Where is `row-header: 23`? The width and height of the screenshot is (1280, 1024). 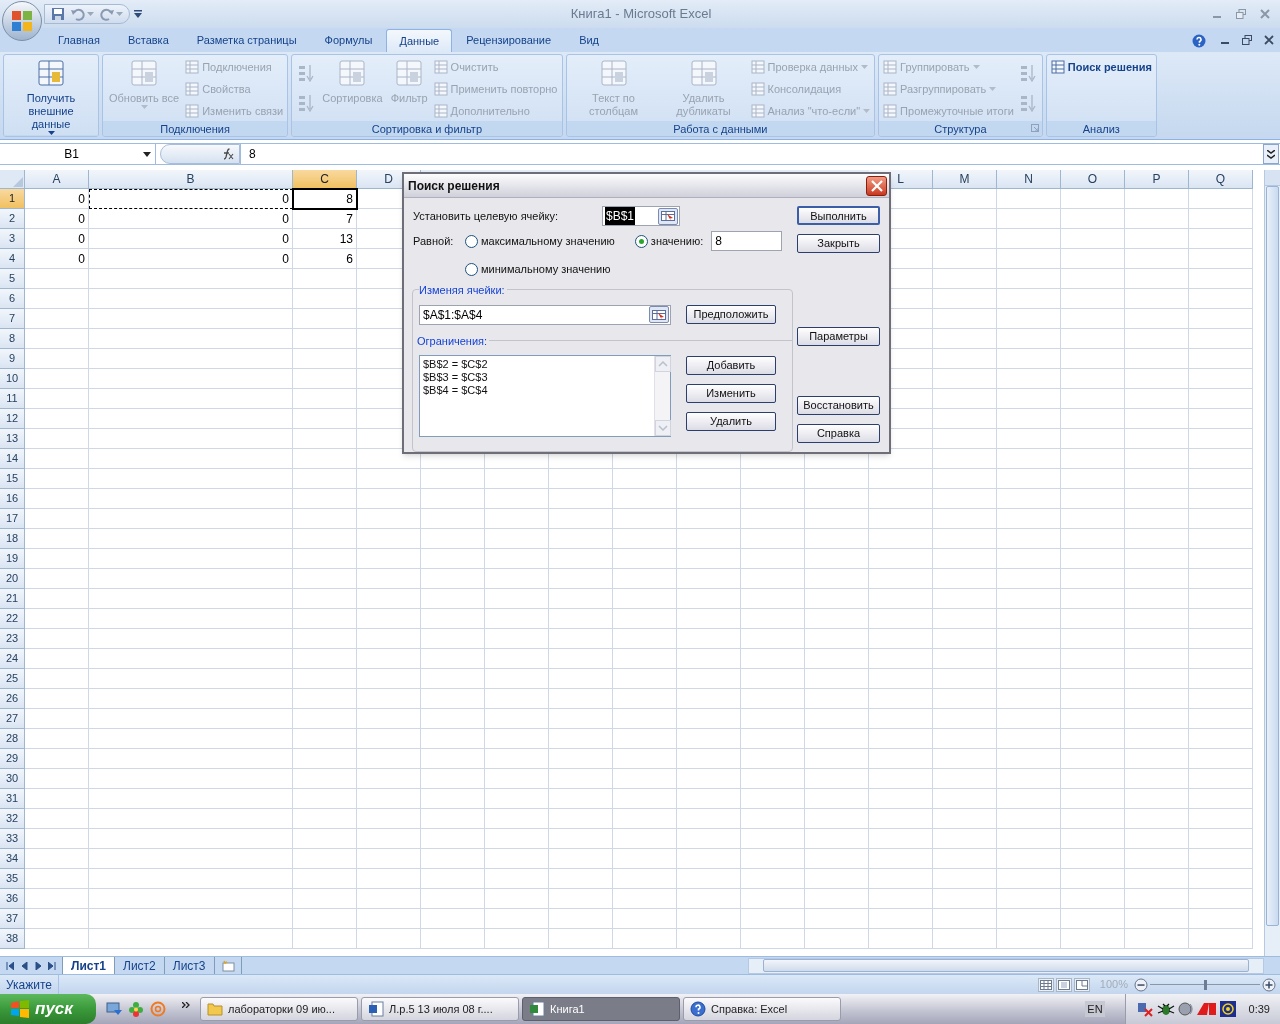
row-header: 23 is located at coordinates (12, 639).